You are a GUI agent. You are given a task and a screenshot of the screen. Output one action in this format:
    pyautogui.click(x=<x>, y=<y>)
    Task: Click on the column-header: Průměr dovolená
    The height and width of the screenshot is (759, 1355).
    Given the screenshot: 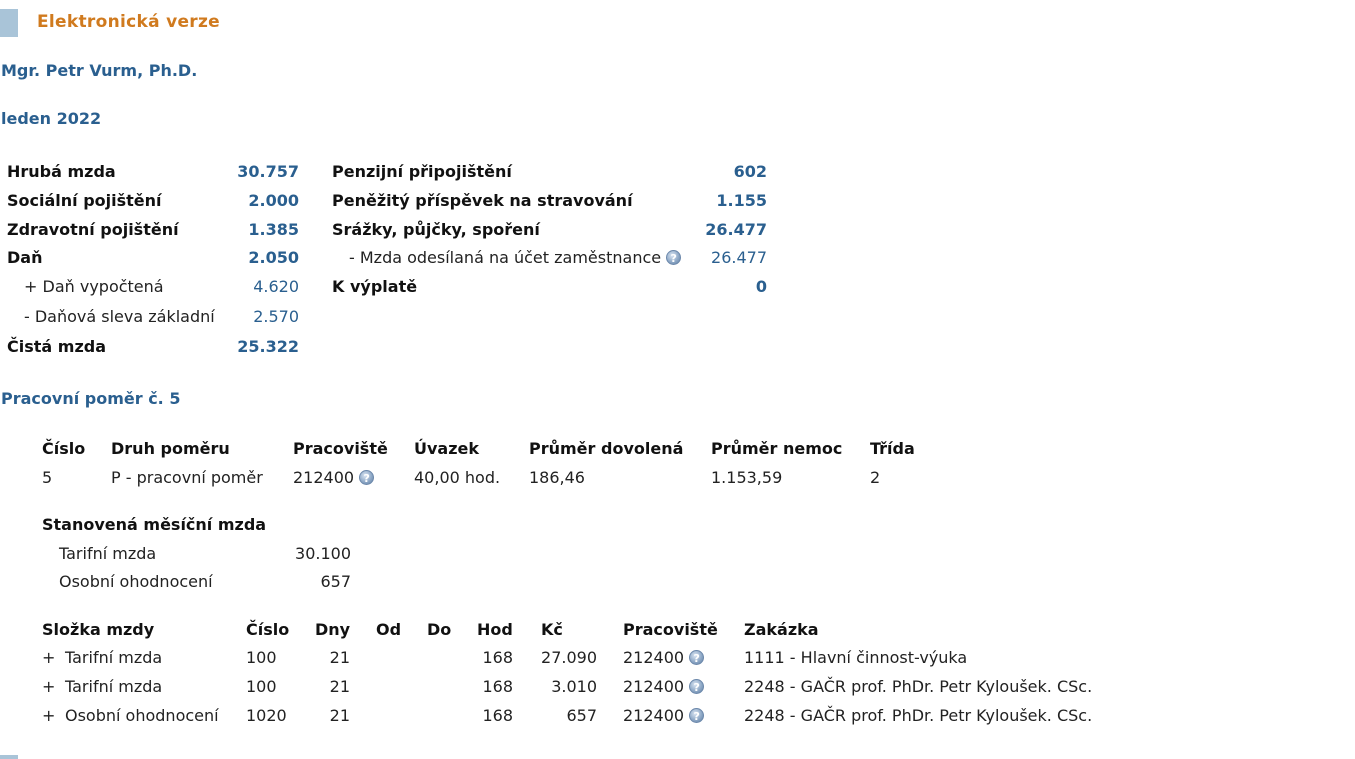 What is the action you would take?
    pyautogui.click(x=606, y=448)
    